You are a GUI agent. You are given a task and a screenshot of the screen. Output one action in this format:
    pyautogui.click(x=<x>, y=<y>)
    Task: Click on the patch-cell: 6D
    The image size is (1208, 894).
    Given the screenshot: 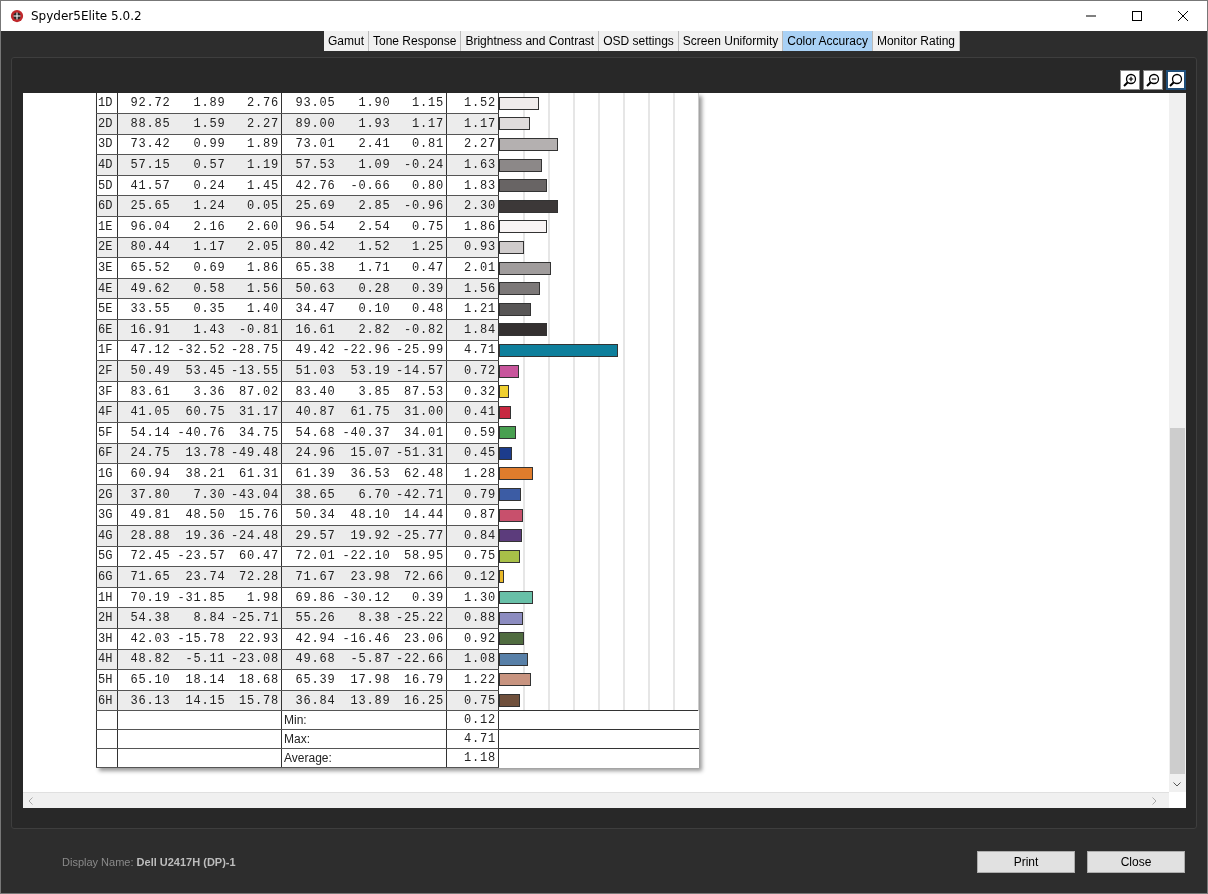 What is the action you would take?
    pyautogui.click(x=107, y=206)
    